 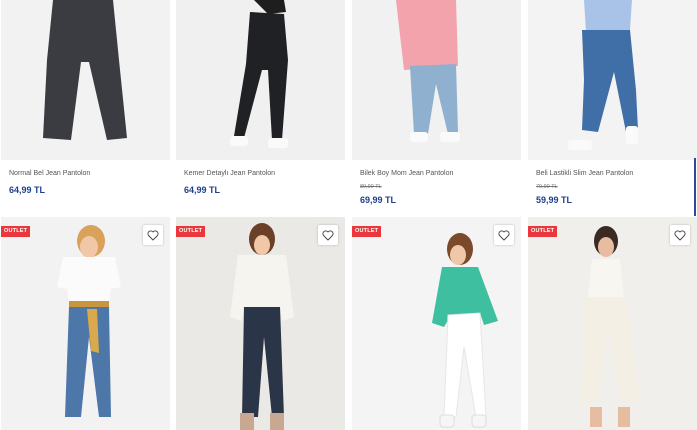 I want to click on scroll-indicator, so click(x=695, y=187).